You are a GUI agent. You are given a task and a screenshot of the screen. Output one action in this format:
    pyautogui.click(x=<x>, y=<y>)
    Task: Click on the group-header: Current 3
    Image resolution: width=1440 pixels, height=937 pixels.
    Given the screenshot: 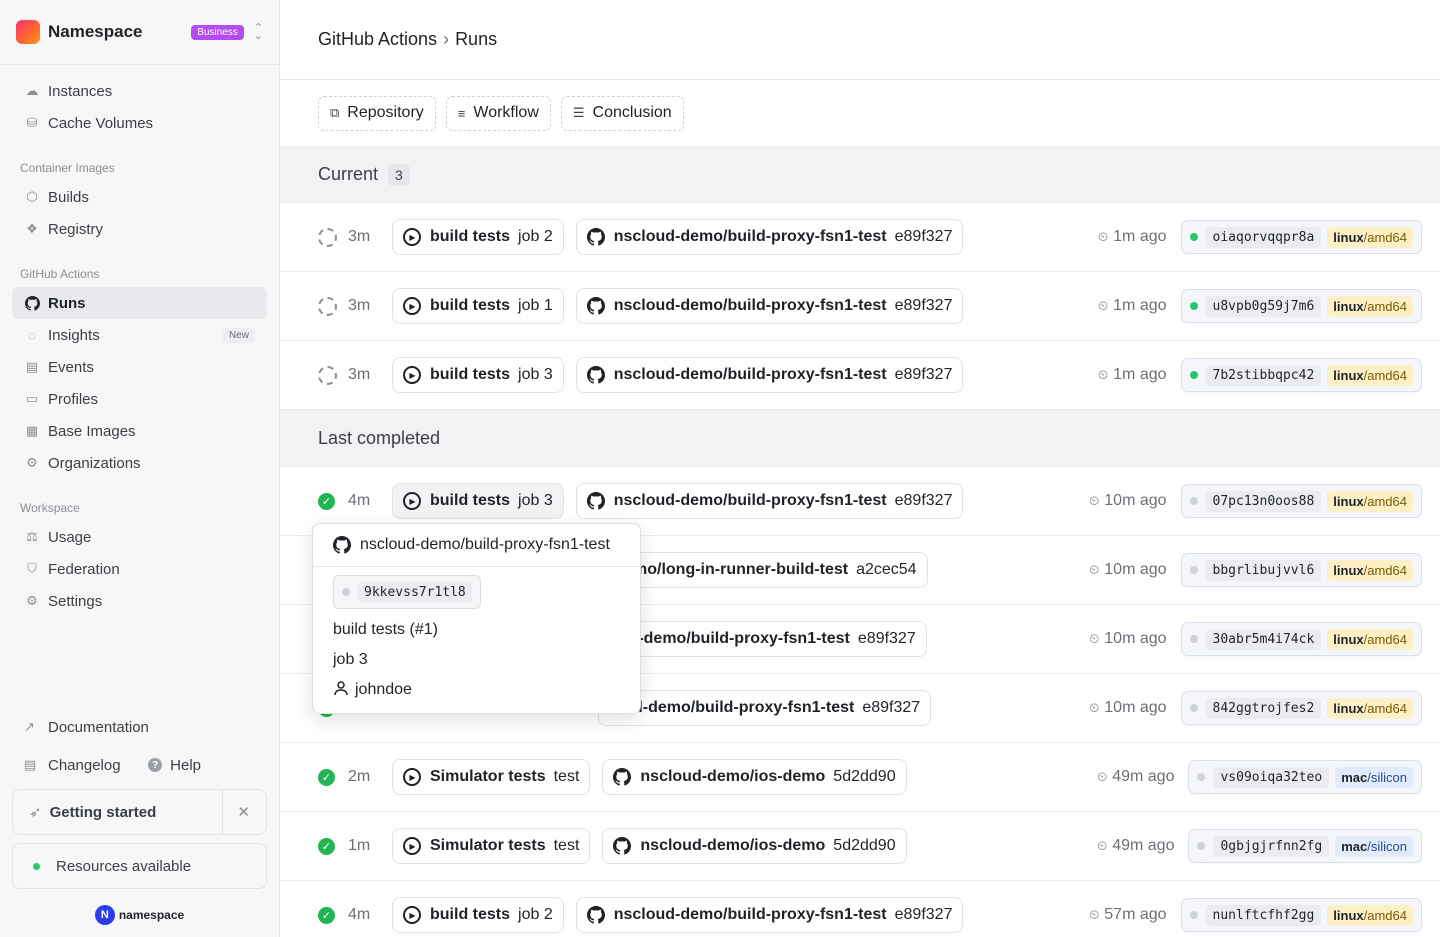 What is the action you would take?
    pyautogui.click(x=860, y=174)
    